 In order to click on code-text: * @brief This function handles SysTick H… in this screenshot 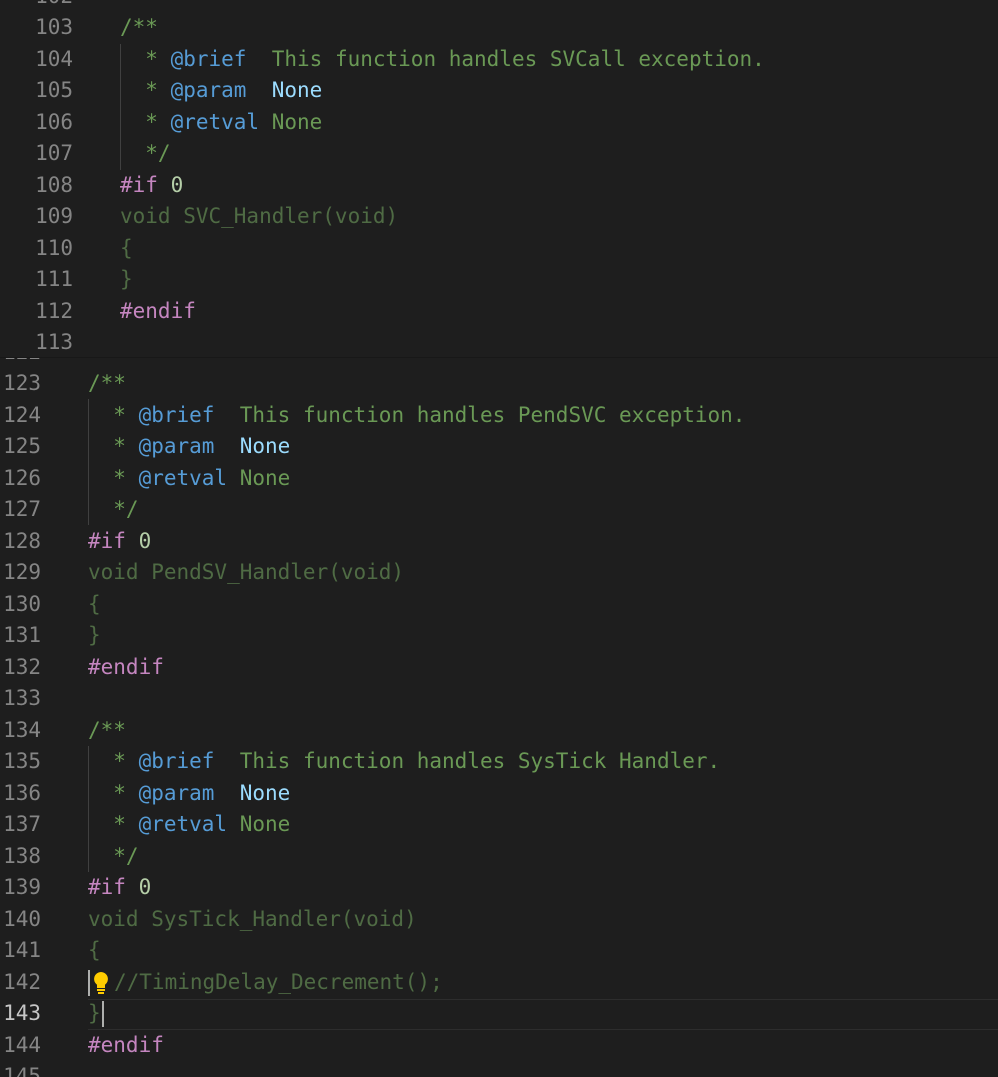, I will do `click(404, 762)`.